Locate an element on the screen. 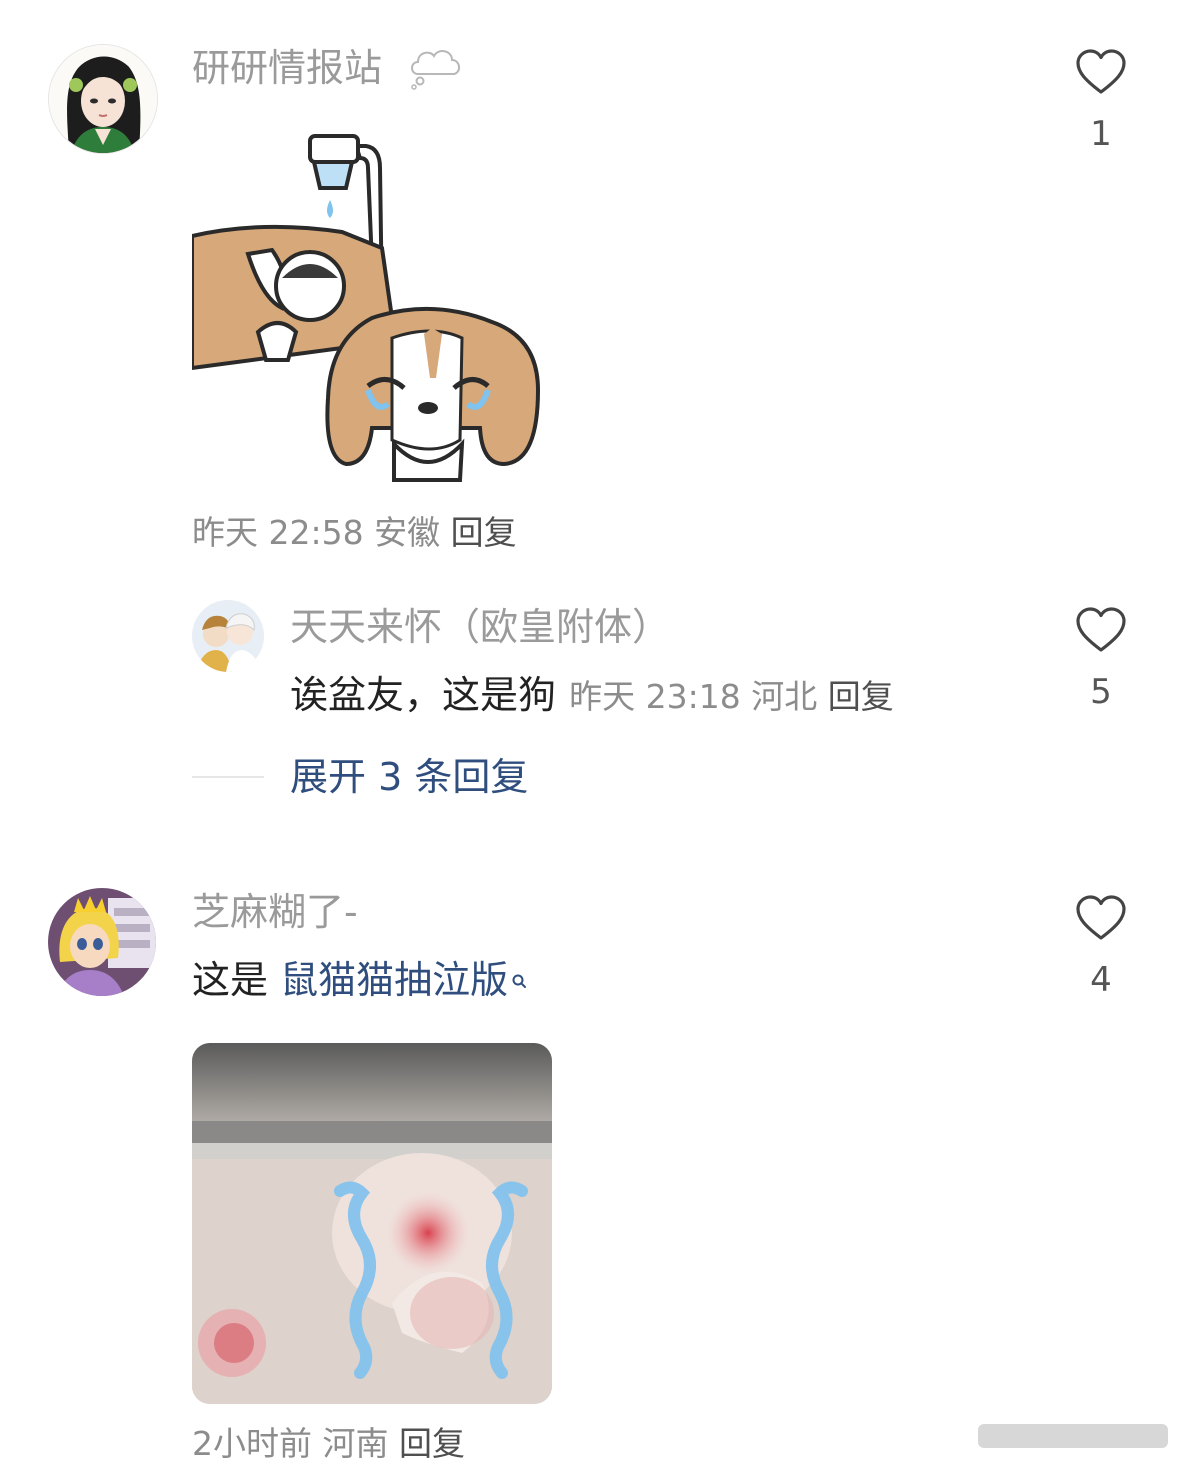 The width and height of the screenshot is (1179, 1464). reply-body: 诶盆友，这是狗 昨天 23:18 河北 回复 is located at coordinates (592, 695).